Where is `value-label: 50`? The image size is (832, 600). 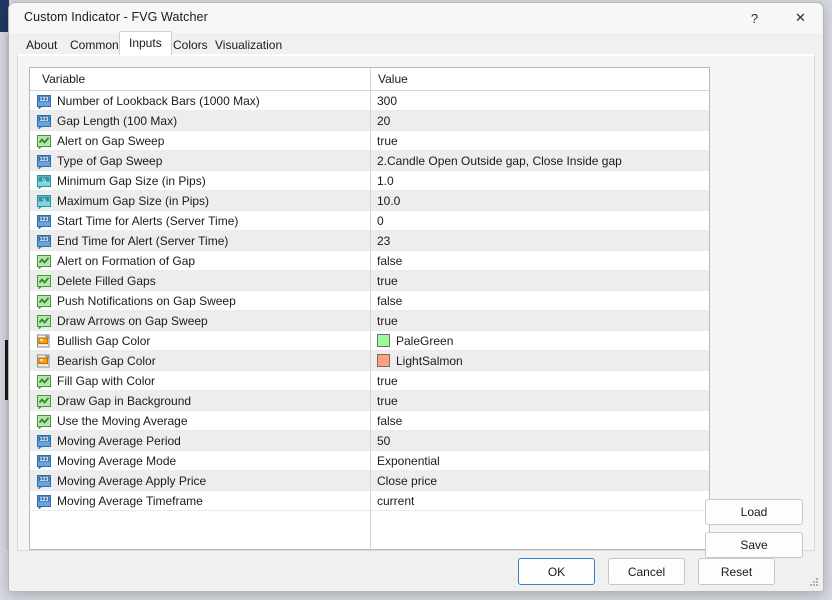 value-label: 50 is located at coordinates (384, 440).